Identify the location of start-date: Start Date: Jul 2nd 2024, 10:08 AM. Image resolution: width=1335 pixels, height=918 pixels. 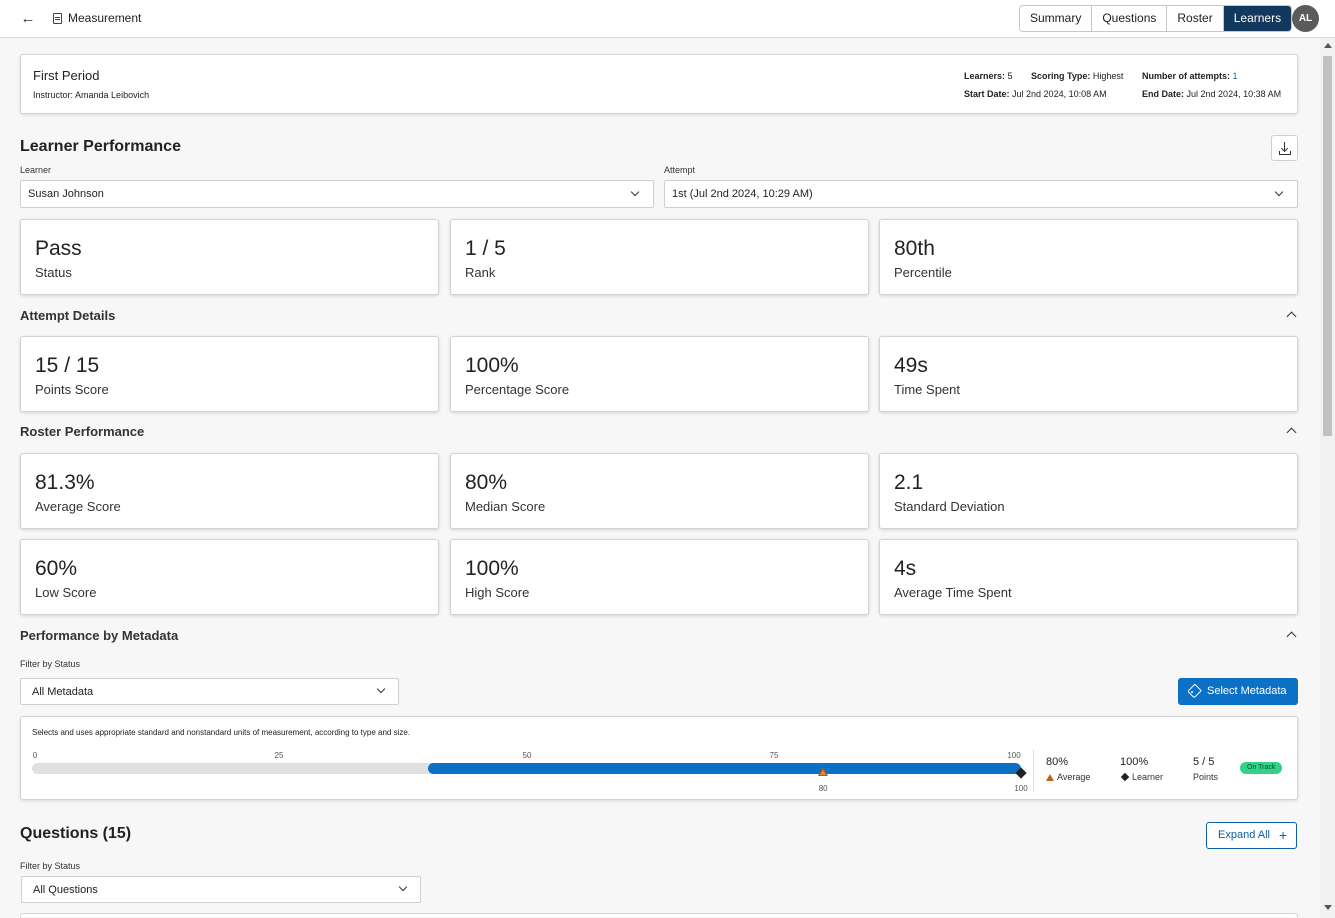
(1035, 94).